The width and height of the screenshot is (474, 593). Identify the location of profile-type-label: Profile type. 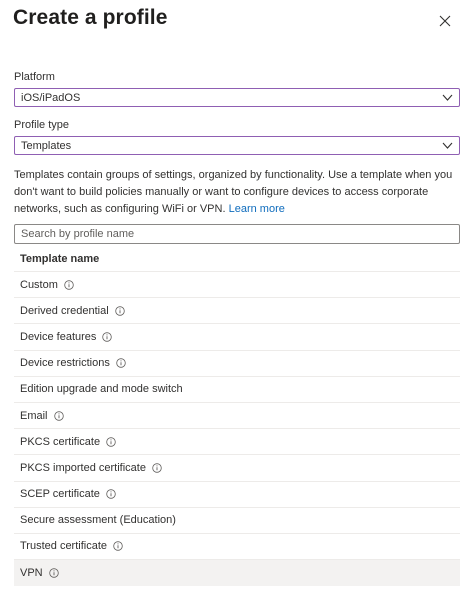
(42, 125).